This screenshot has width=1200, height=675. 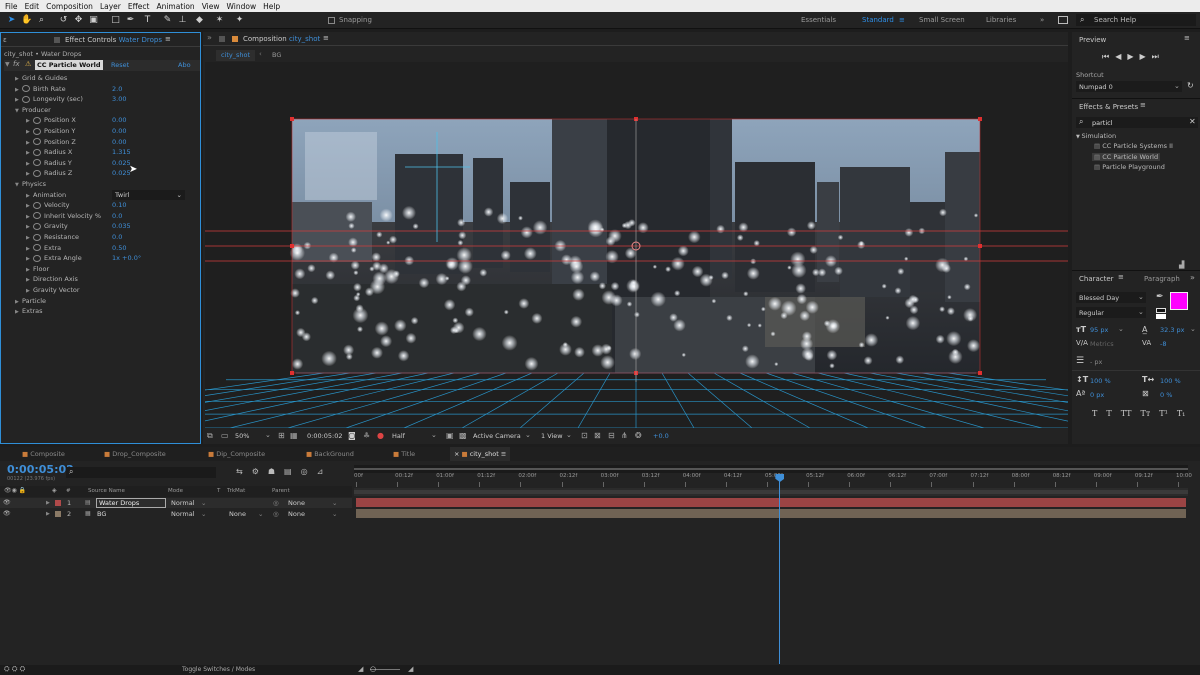 I want to click on zoom-slider-thumb: ○, so click(x=373, y=669).